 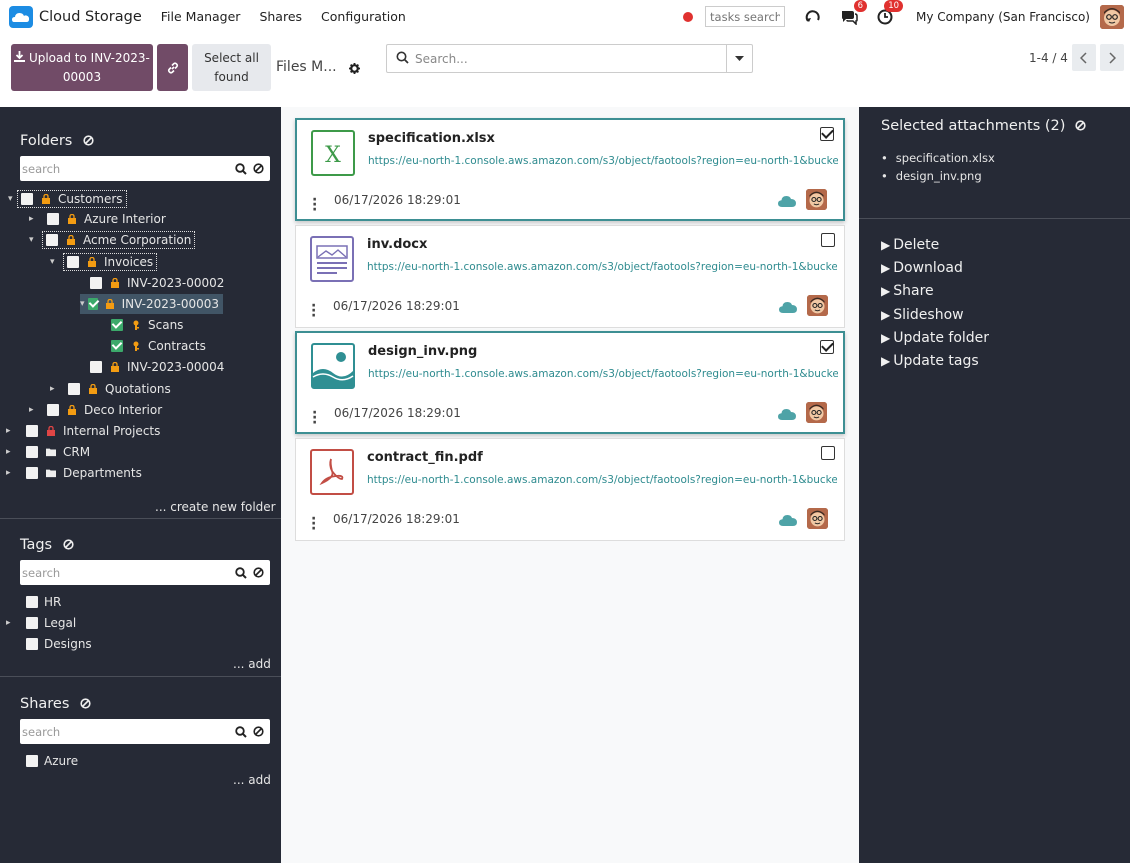 I want to click on chat-icon: 6, so click(x=853, y=14).